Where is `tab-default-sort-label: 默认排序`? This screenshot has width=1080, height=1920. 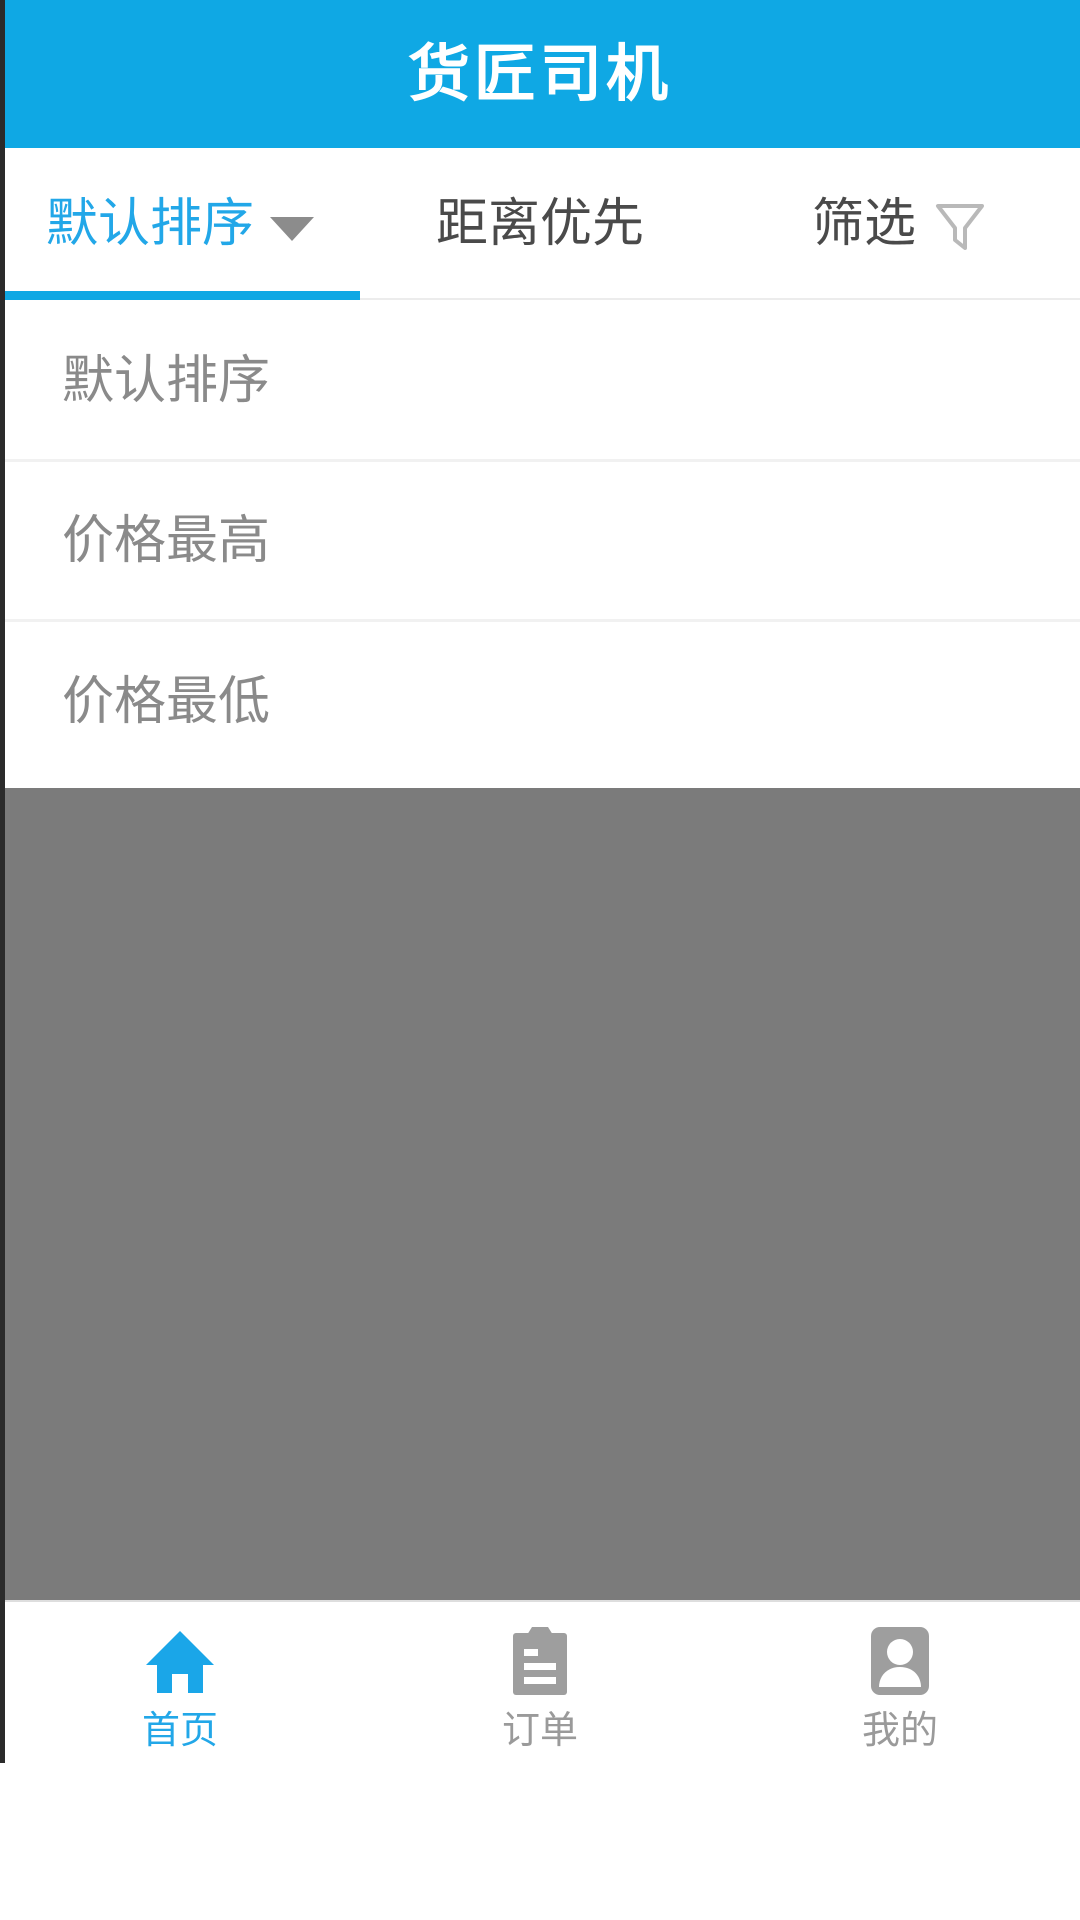 tab-default-sort-label: 默认排序 is located at coordinates (149, 224).